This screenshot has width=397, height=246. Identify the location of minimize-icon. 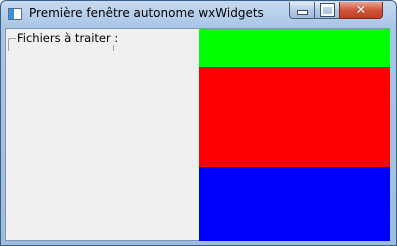
(302, 12).